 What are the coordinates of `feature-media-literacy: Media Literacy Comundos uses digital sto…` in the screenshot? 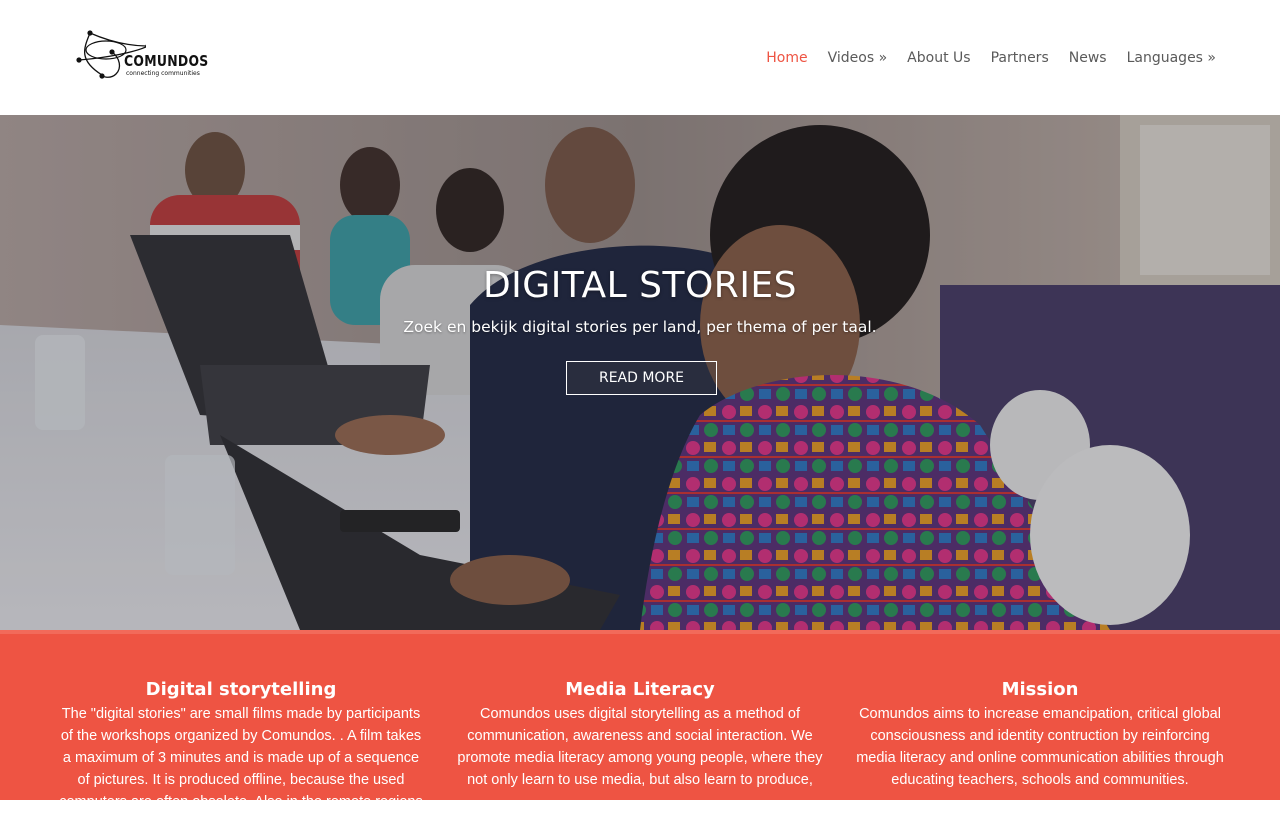 It's located at (640, 734).